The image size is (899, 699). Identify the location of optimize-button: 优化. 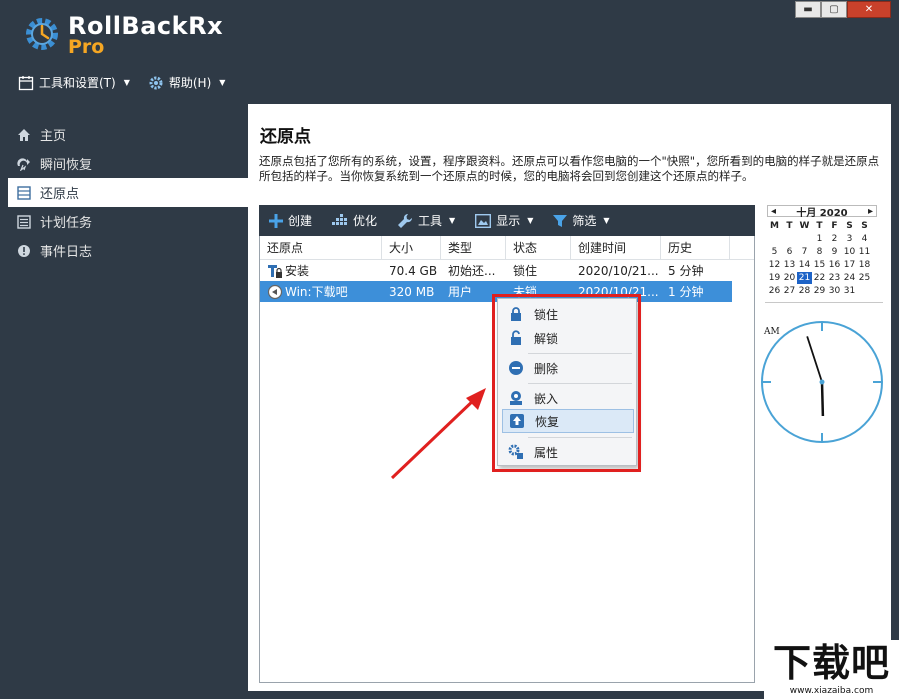
(354, 220).